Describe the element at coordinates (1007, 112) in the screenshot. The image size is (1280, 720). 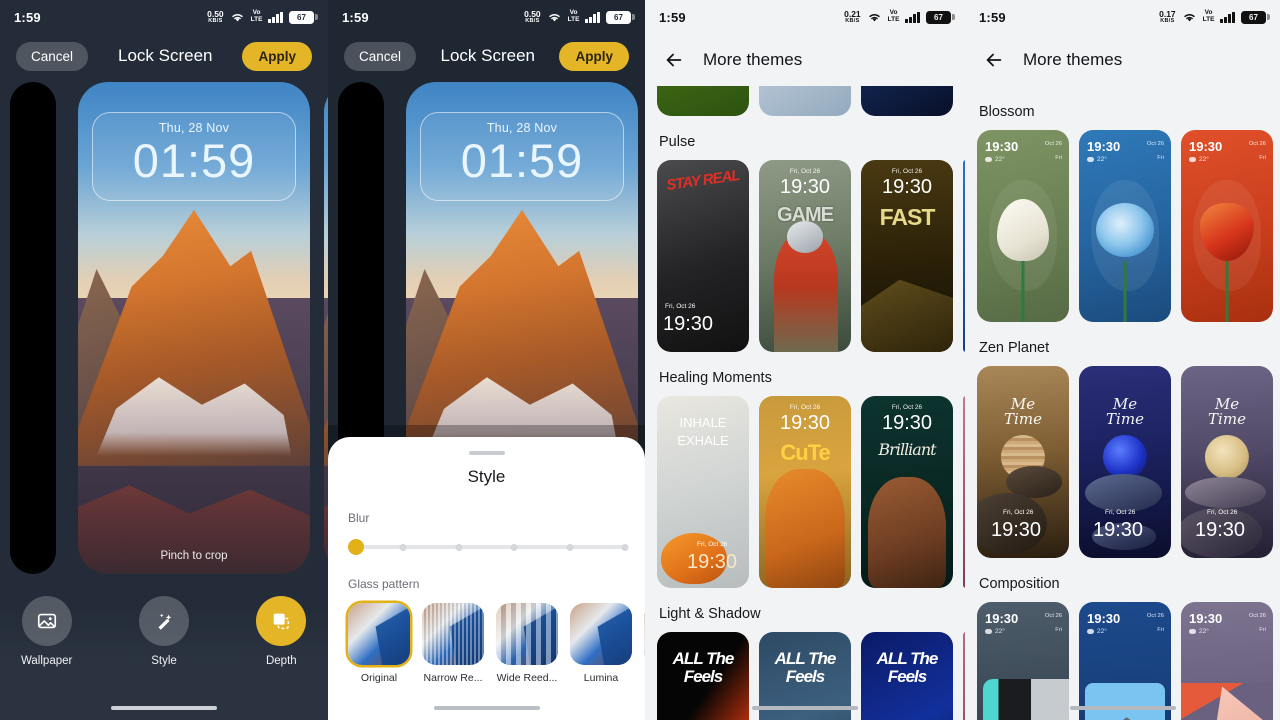
I see `section-title-blossom: Blossom` at that location.